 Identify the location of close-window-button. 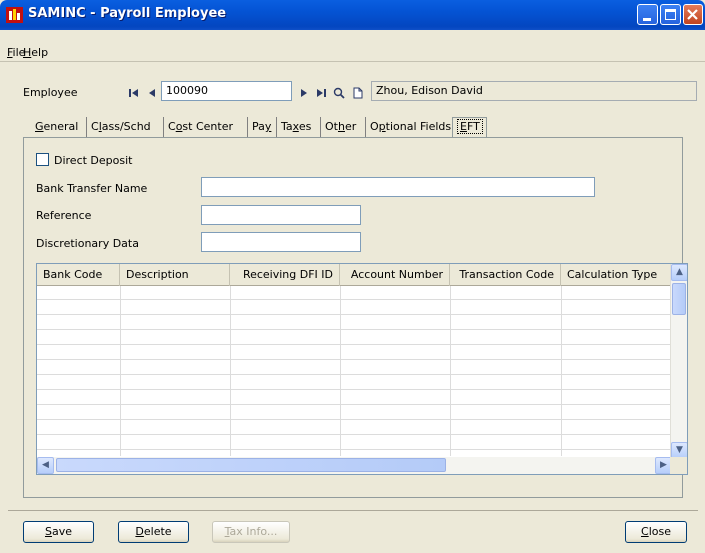
(693, 14).